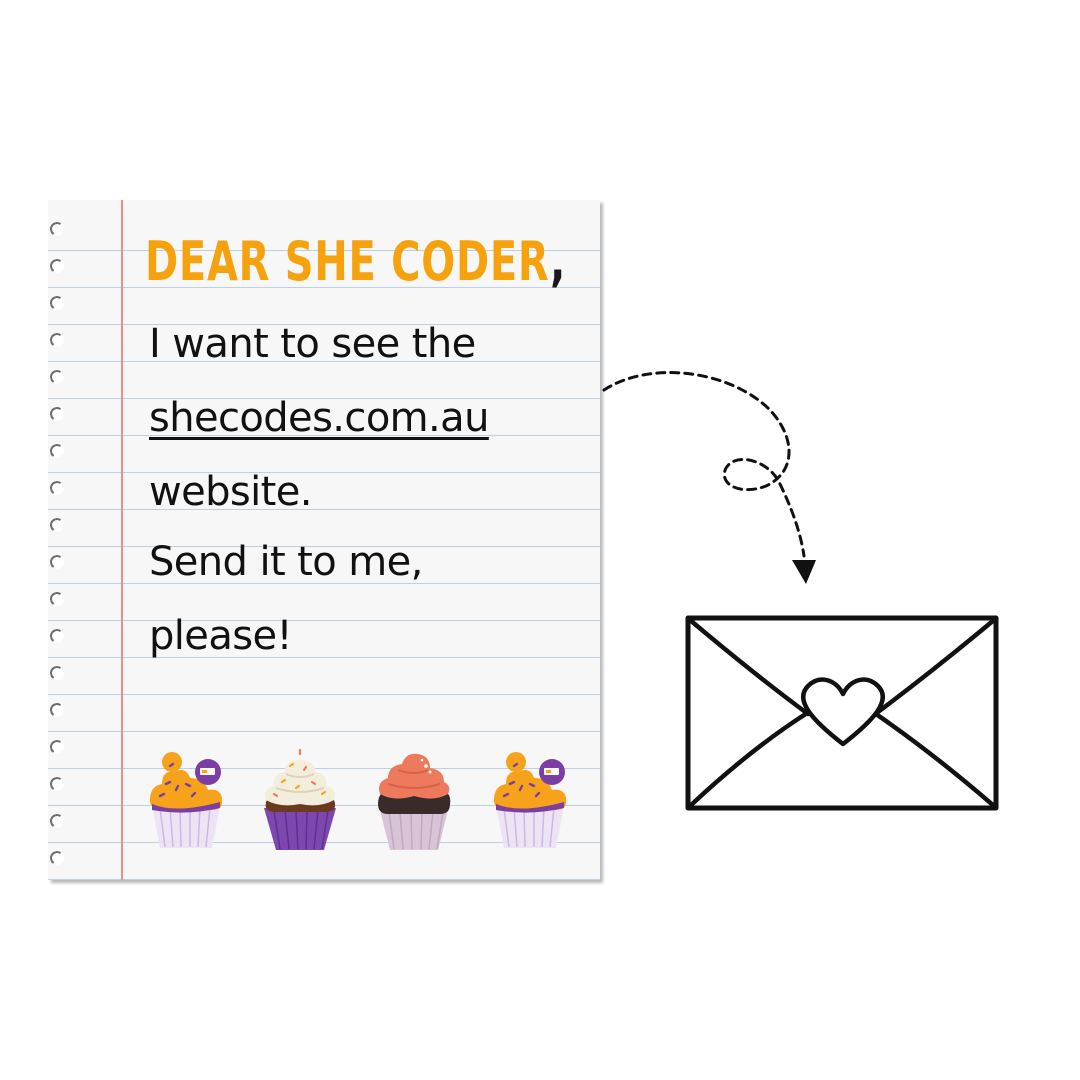  I want to click on coral-chocolate-cupcake-icon, so click(414, 801).